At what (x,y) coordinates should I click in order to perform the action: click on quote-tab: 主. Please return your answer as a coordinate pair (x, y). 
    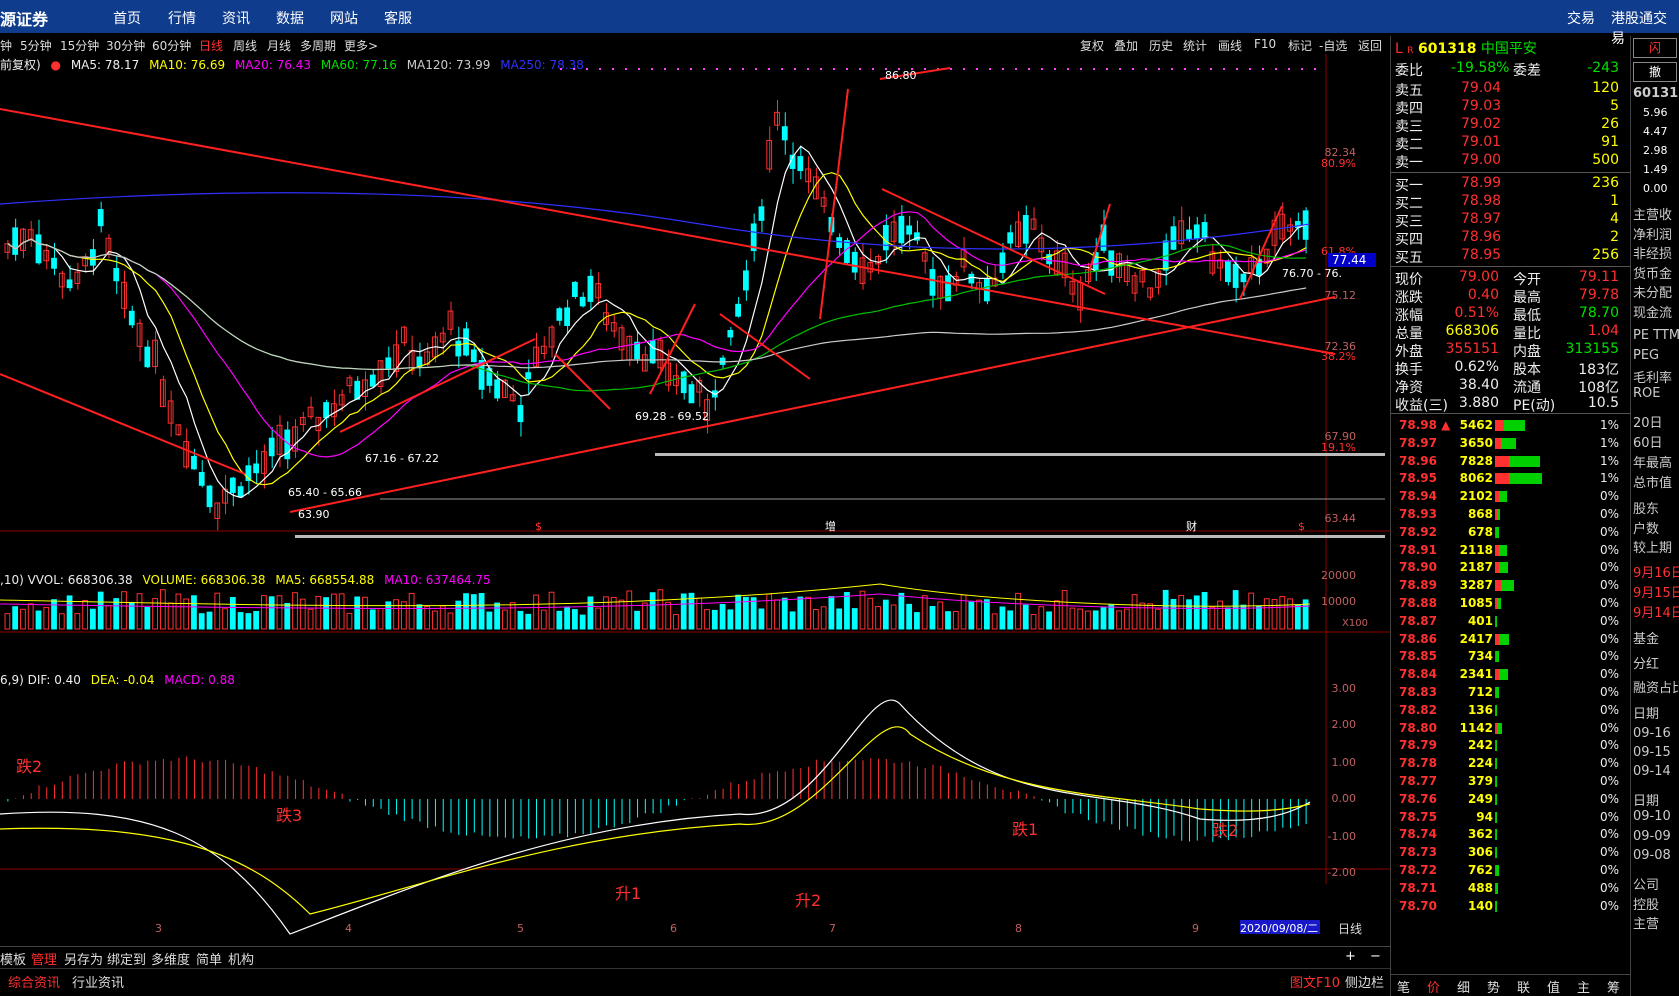
    Looking at the image, I should click on (1583, 986).